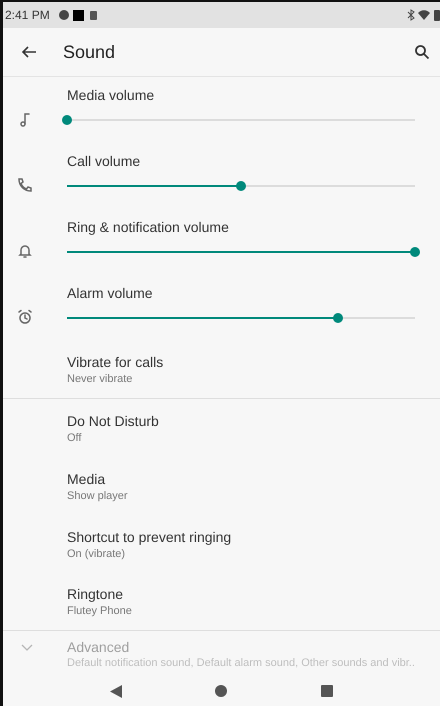 The image size is (440, 706). I want to click on setting-item: Media Show player, so click(221, 486).